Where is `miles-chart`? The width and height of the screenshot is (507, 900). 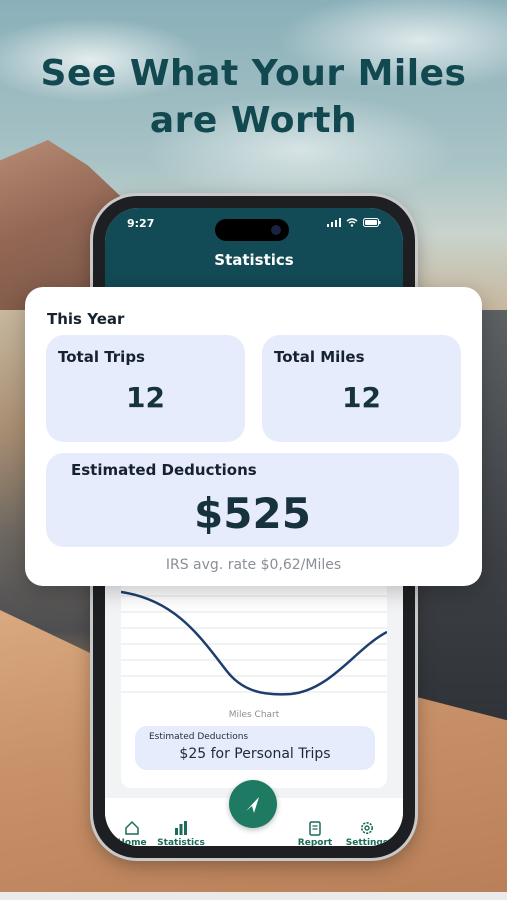
miles-chart is located at coordinates (254, 643).